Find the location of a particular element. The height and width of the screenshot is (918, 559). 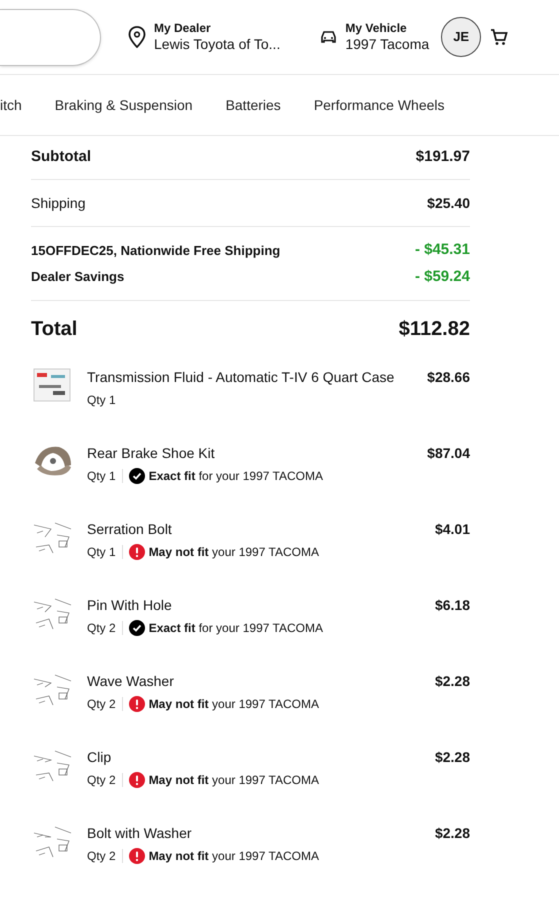

shipping-value: $25.40 is located at coordinates (448, 203).